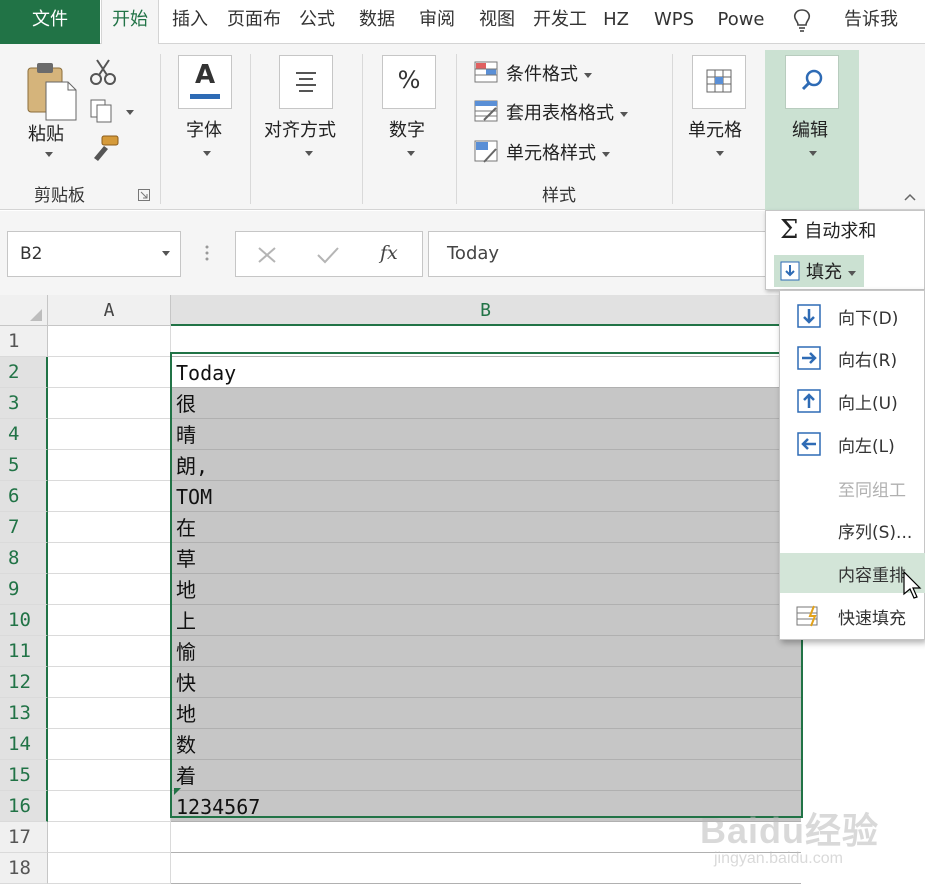 The image size is (925, 895). Describe the element at coordinates (437, 22) in the screenshot. I see `tab-review: 审阅` at that location.